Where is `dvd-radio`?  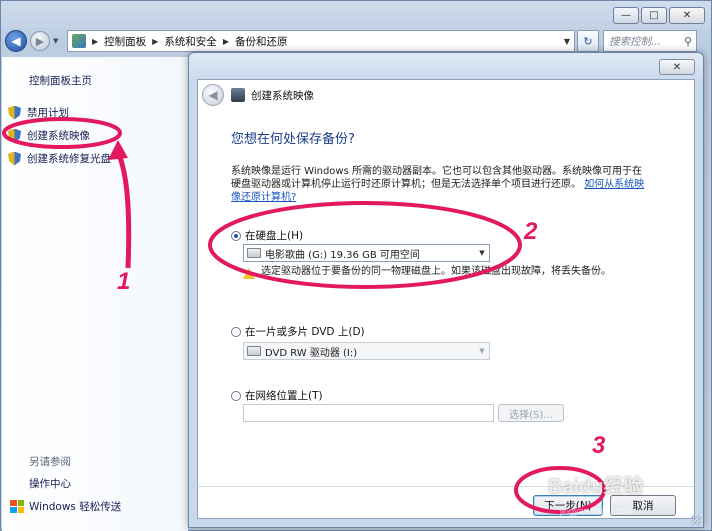 dvd-radio is located at coordinates (236, 331).